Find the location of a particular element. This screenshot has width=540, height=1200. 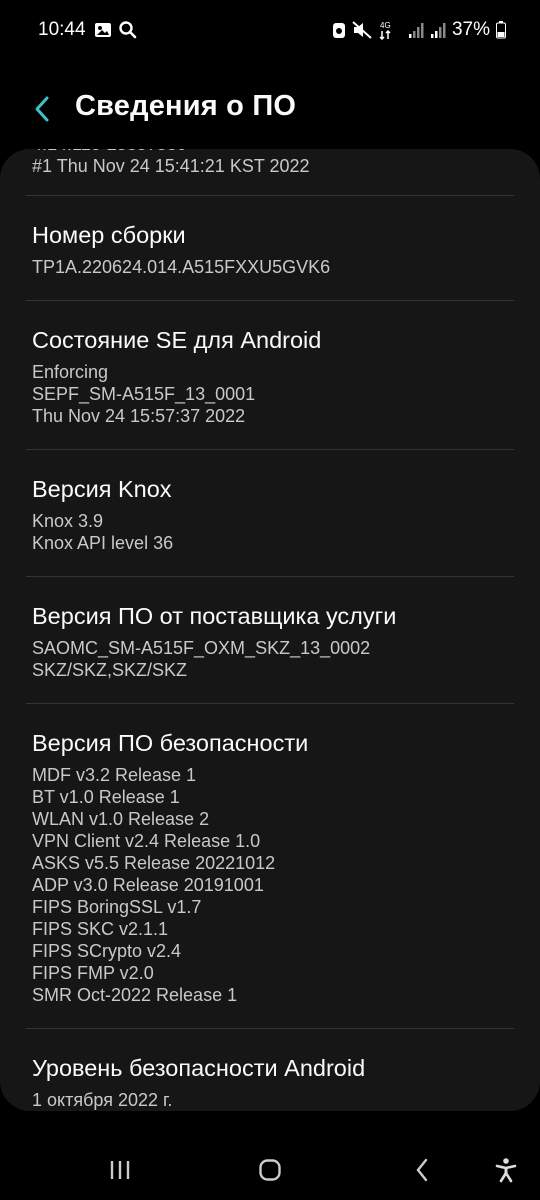

info-item-title: Номер сборки is located at coordinates (109, 235).